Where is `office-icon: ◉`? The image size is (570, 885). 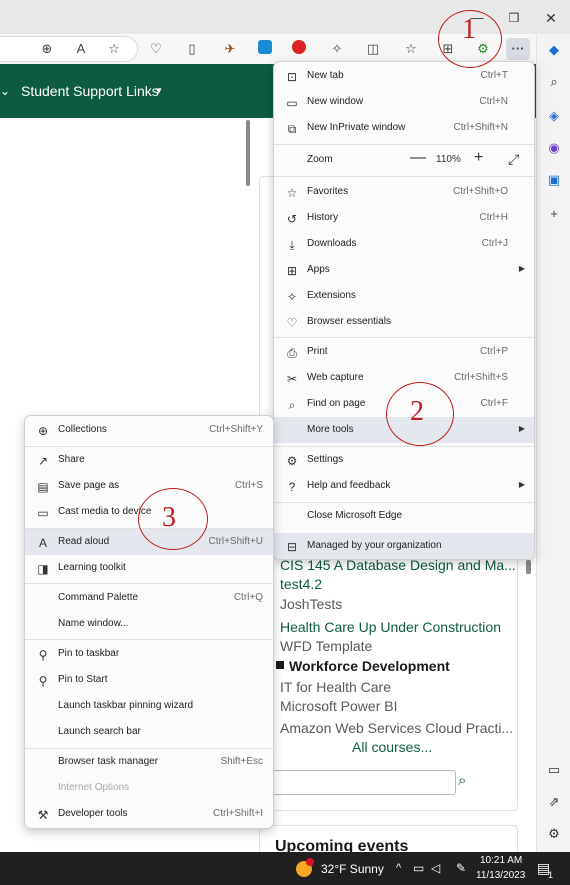
office-icon: ◉ is located at coordinates (554, 148).